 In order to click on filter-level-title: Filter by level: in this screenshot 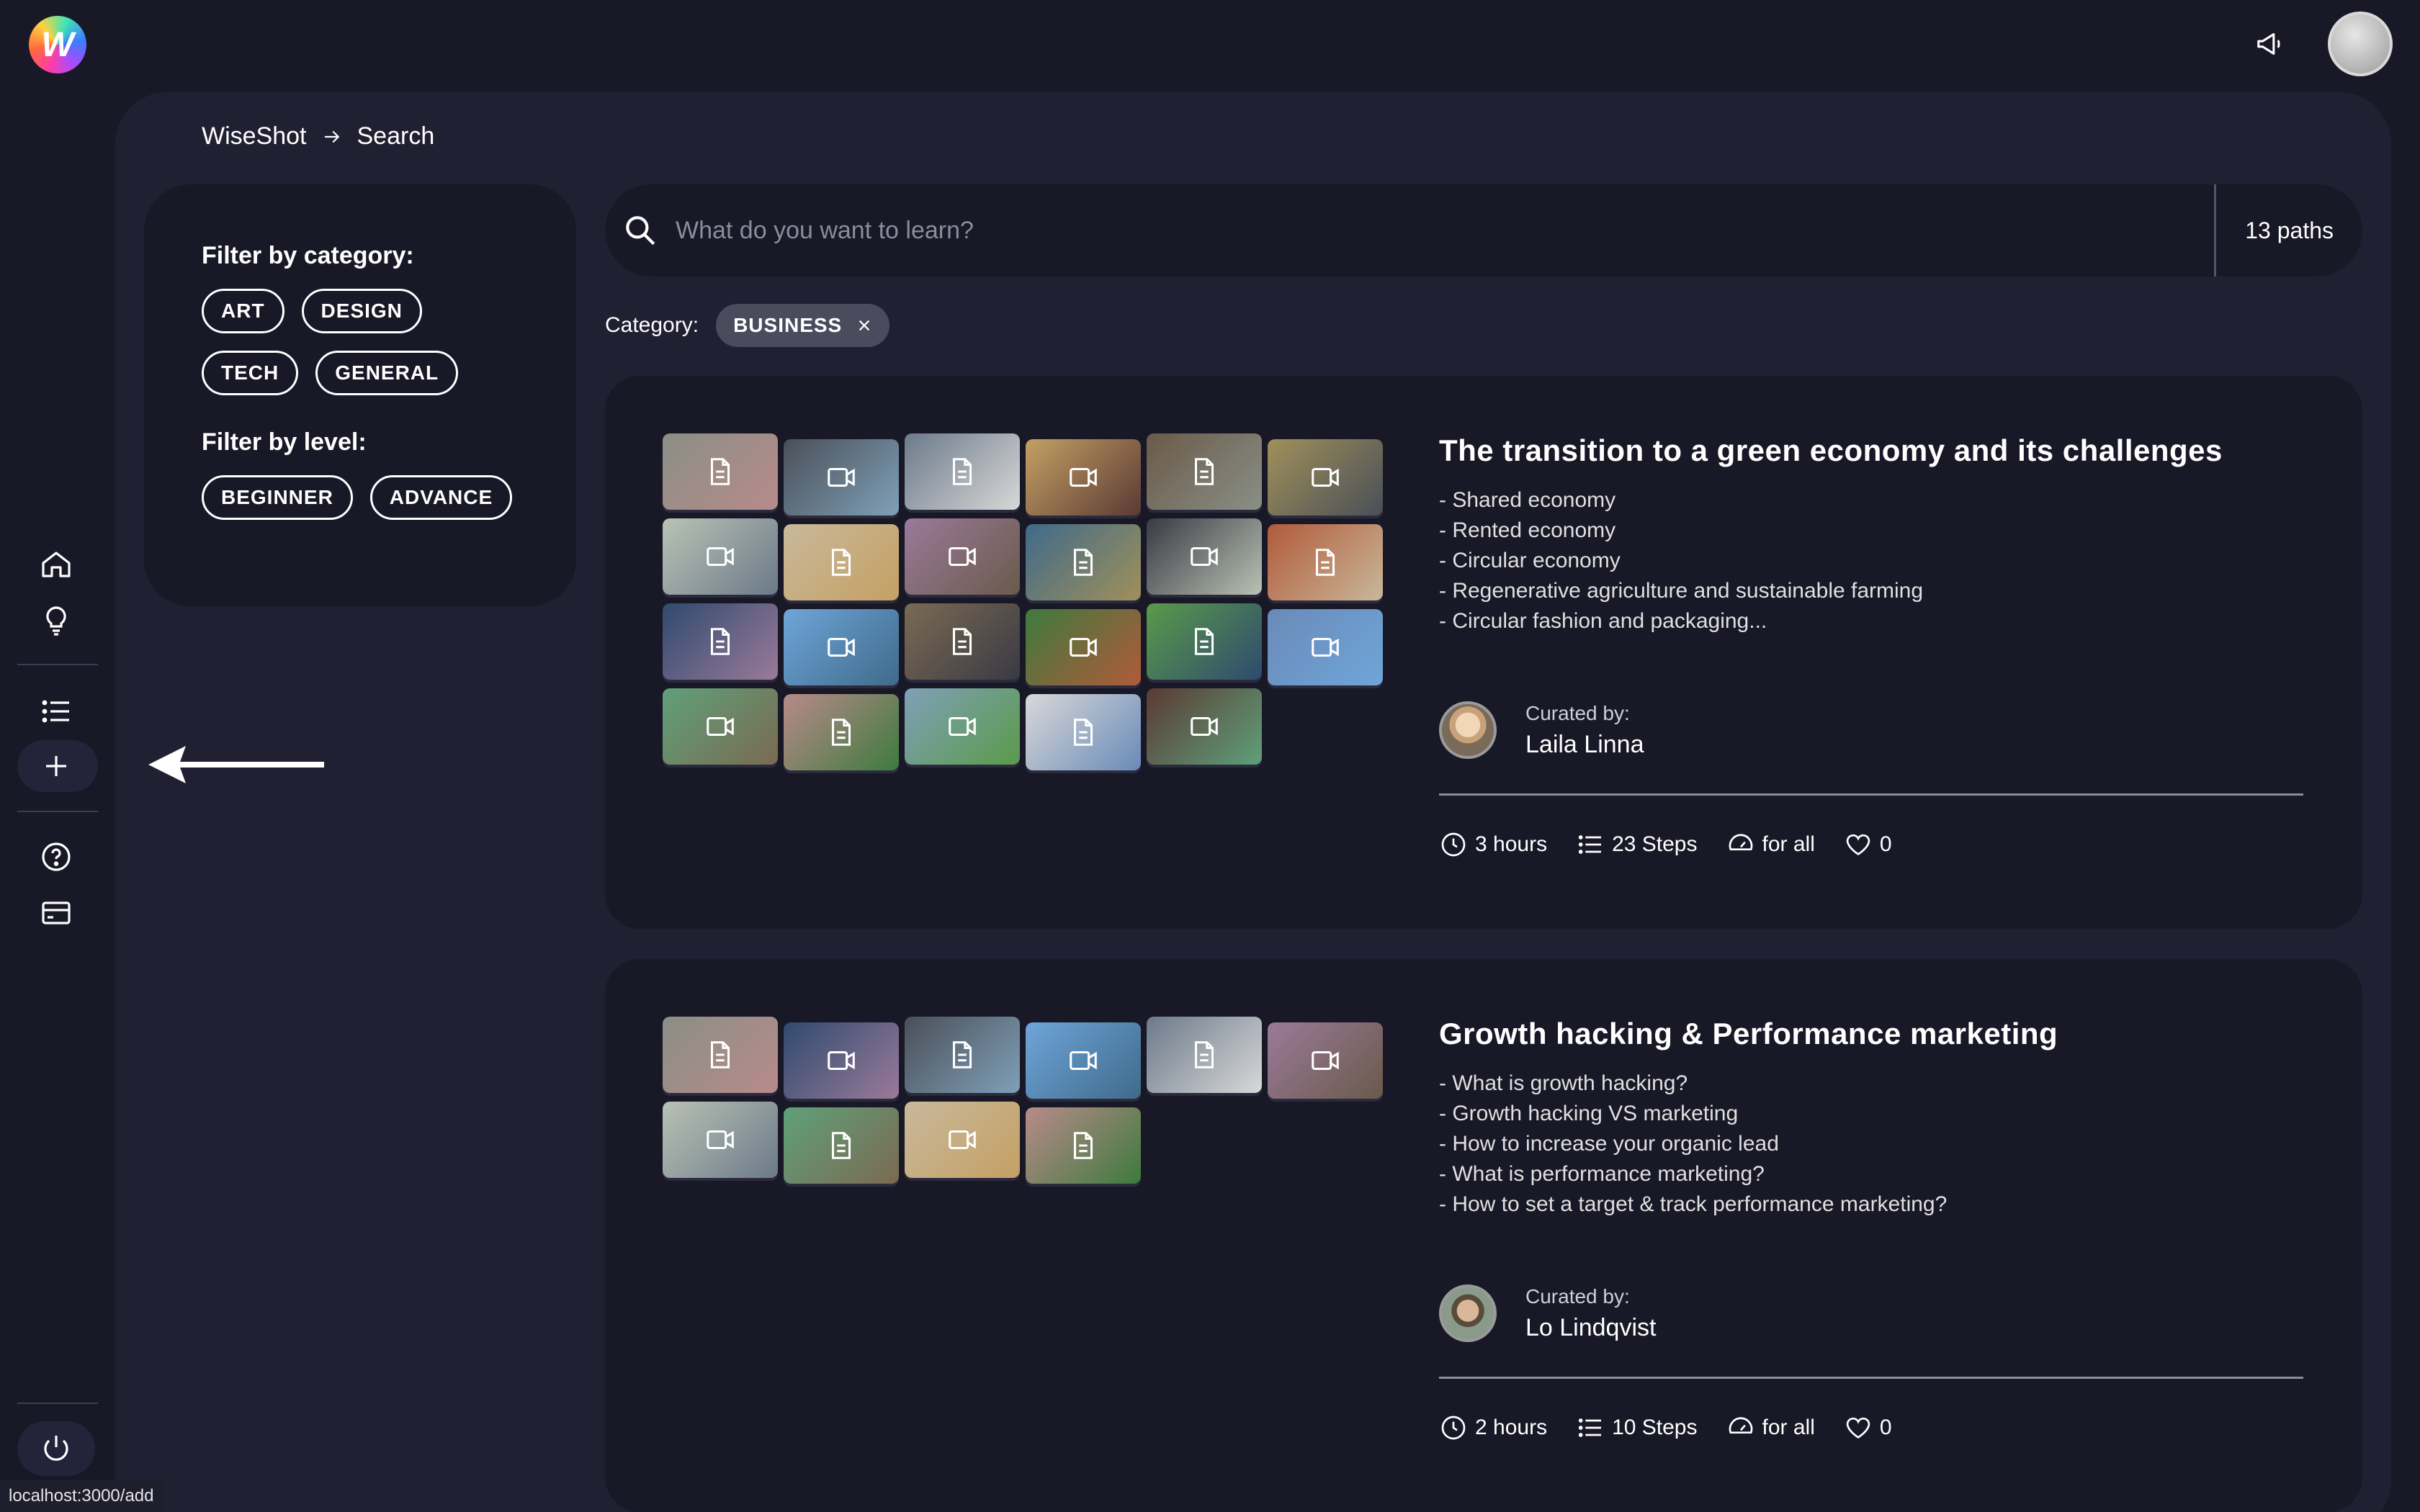, I will do `click(284, 442)`.